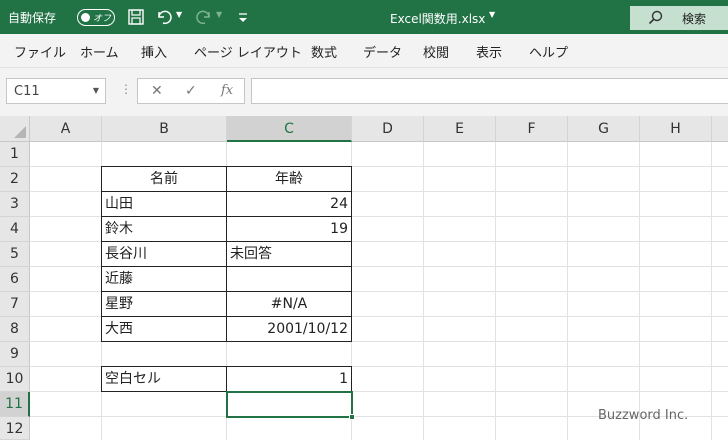 The height and width of the screenshot is (440, 728). I want to click on tab-review: 校閲, so click(436, 51).